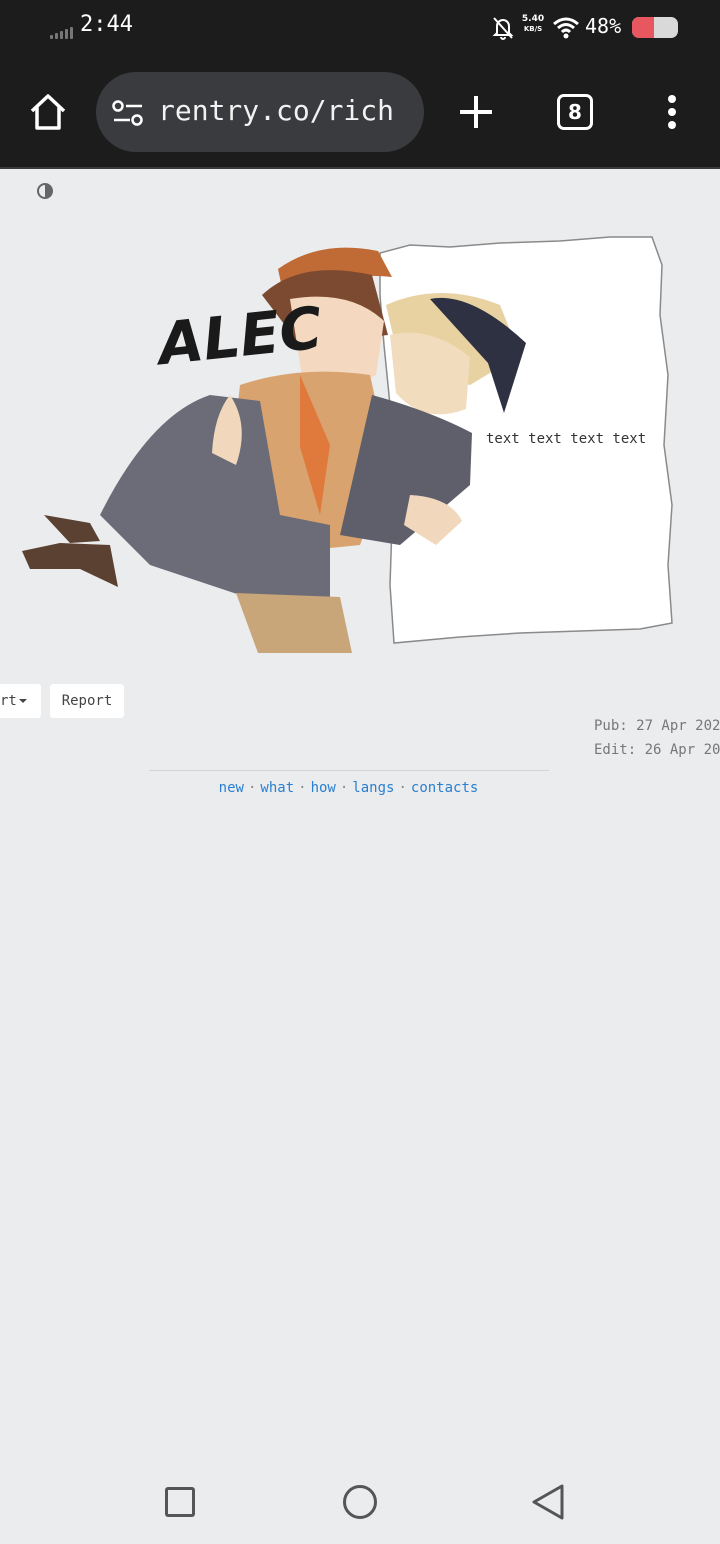 The height and width of the screenshot is (1544, 720). Describe the element at coordinates (238, 336) in the screenshot. I see `artwork-name: ALEC` at that location.